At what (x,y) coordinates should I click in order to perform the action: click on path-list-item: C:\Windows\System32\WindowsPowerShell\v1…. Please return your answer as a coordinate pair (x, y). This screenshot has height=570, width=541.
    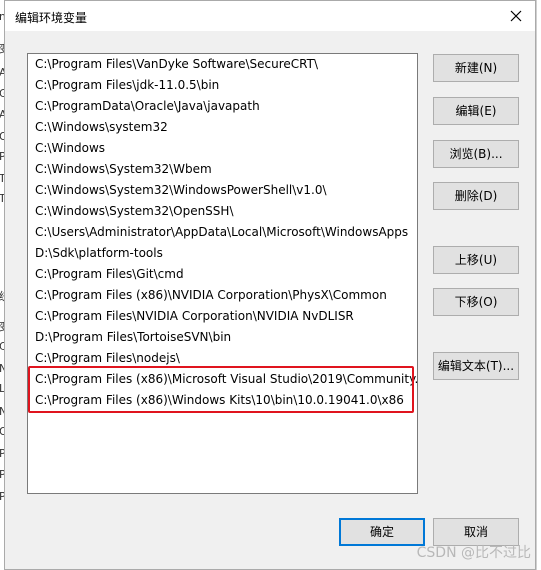
    Looking at the image, I should click on (222, 190).